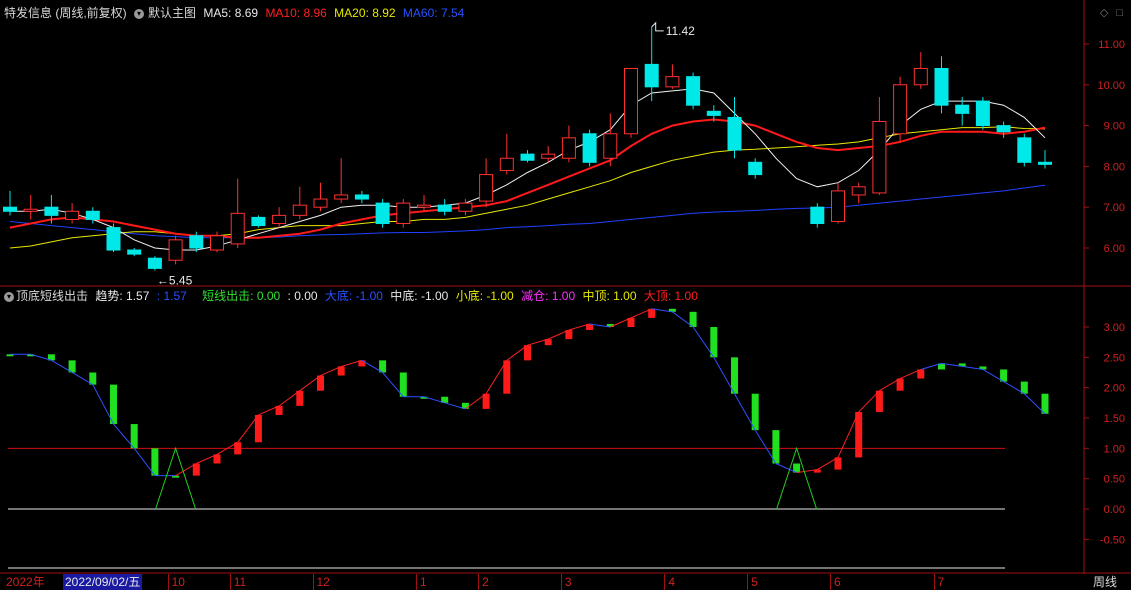  What do you see at coordinates (1114, 208) in the screenshot?
I see `price-tick-label: 7.00` at bounding box center [1114, 208].